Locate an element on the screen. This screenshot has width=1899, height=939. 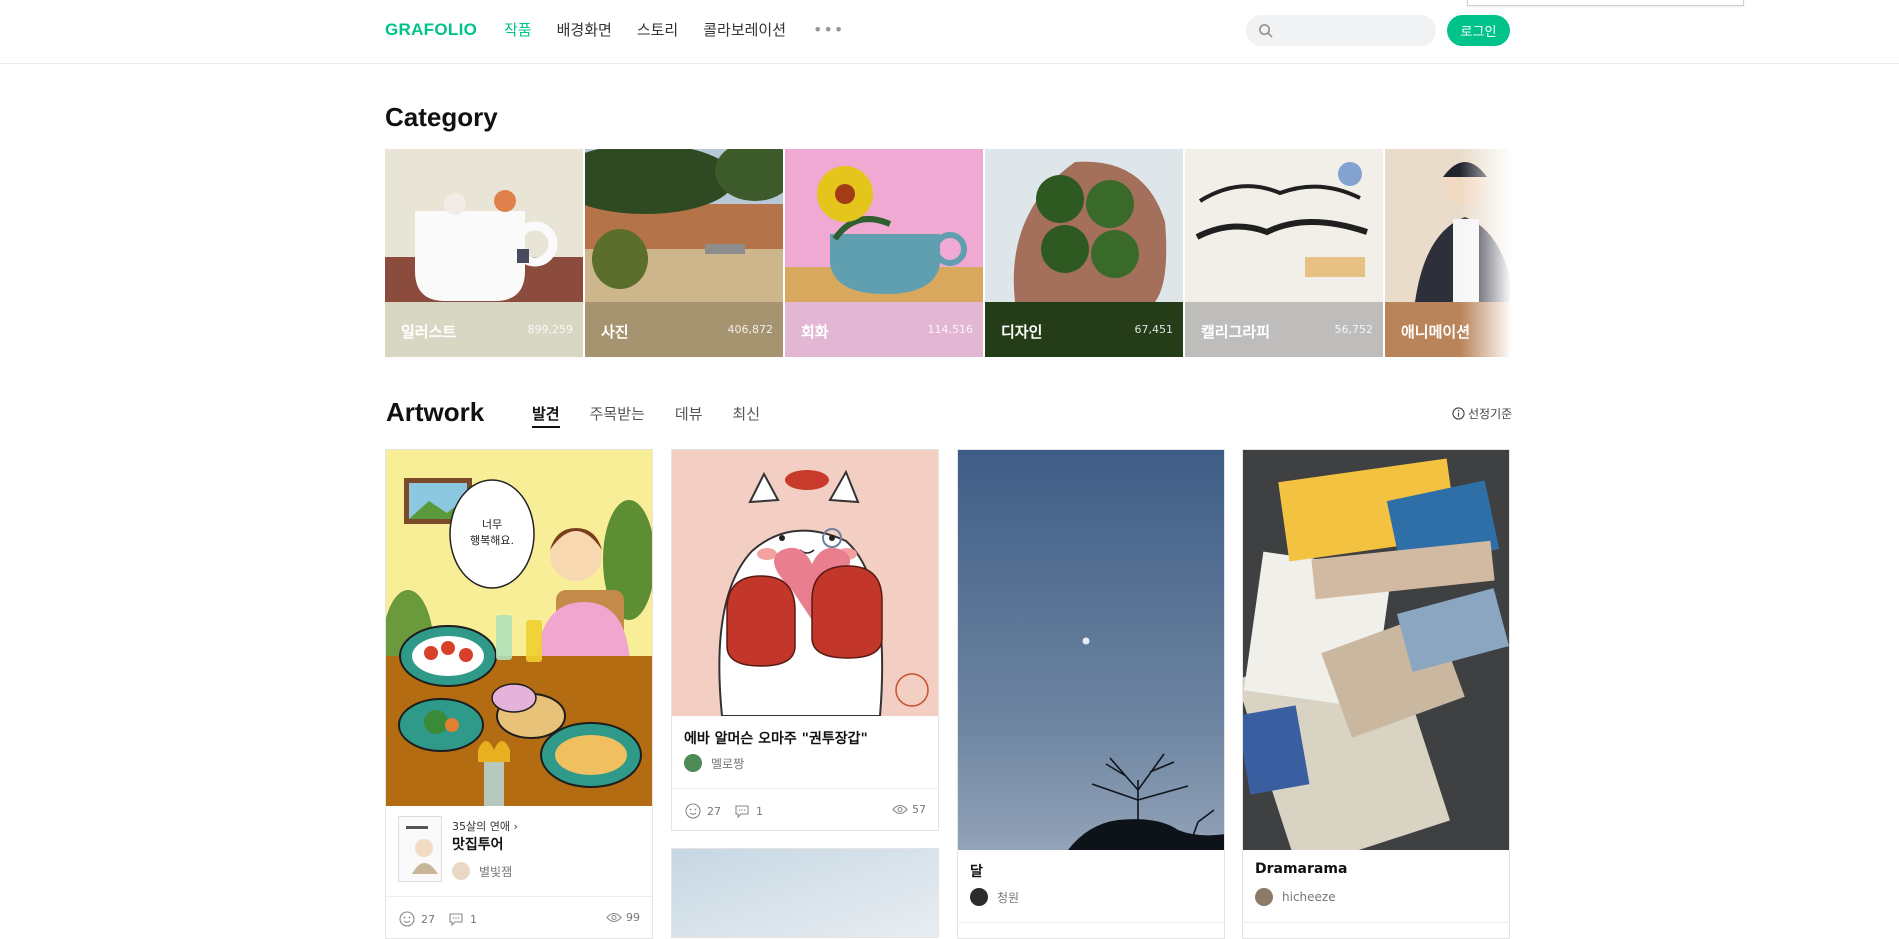
login-button: 로그인 is located at coordinates (1478, 30).